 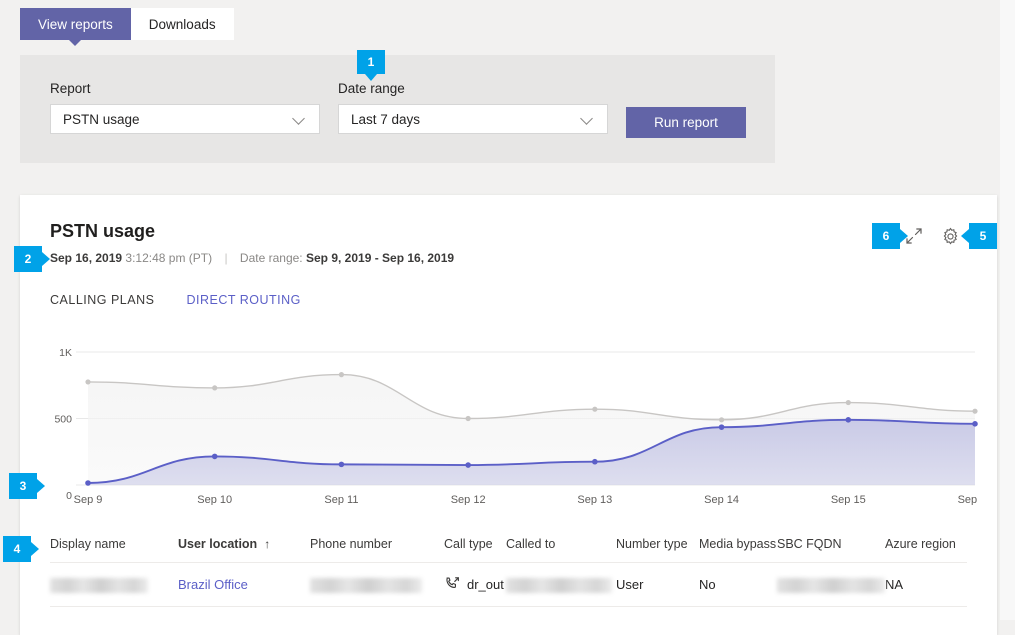 What do you see at coordinates (175, 302) in the screenshot?
I see `report-subtabs: CALLING PLANS DIRECT ROUTING` at bounding box center [175, 302].